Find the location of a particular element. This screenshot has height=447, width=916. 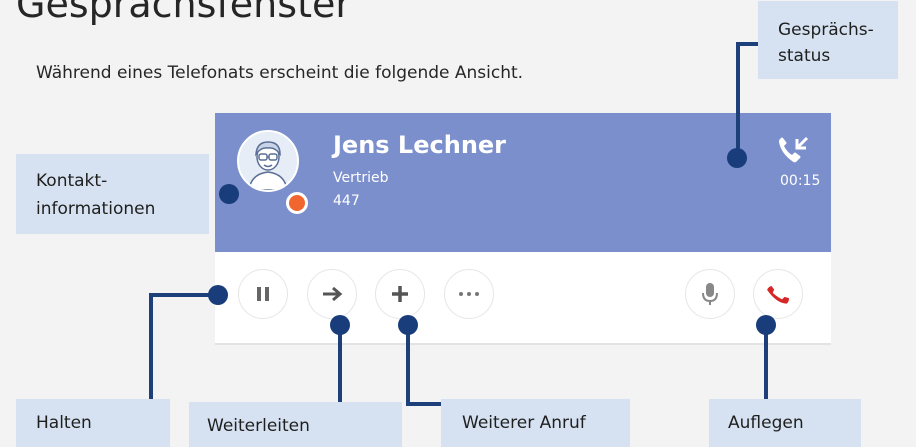

presence-status-dot is located at coordinates (297, 203).